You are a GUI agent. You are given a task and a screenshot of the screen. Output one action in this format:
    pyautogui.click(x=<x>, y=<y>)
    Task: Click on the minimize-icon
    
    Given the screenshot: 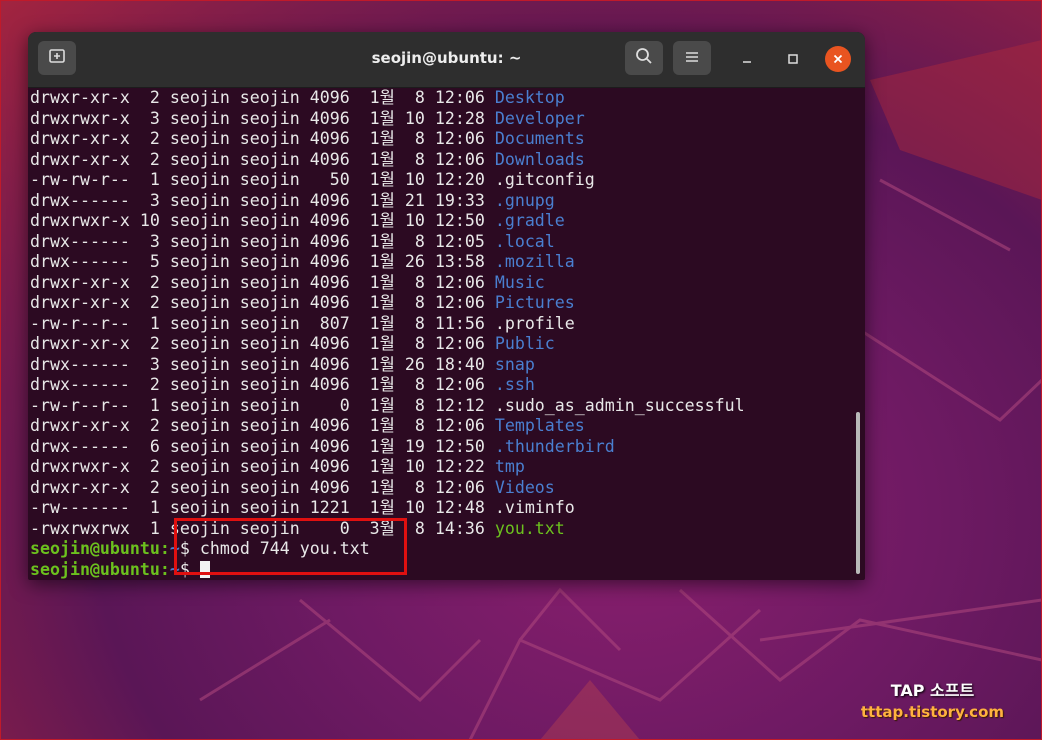 What is the action you would take?
    pyautogui.click(x=747, y=59)
    